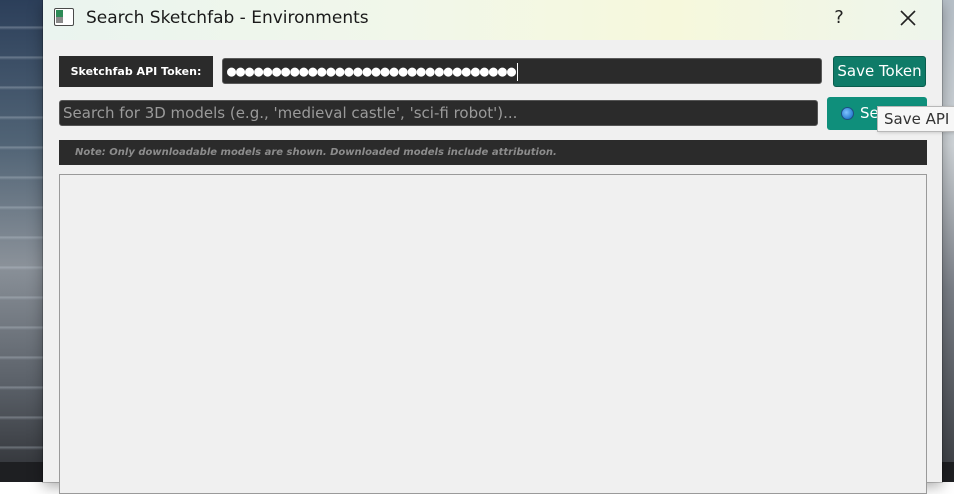  What do you see at coordinates (371, 71) in the screenshot?
I see `api-token-masked-value: ●●●●●●●●●●●●●●●●●●●●●●●●●●●●●●●●` at bounding box center [371, 71].